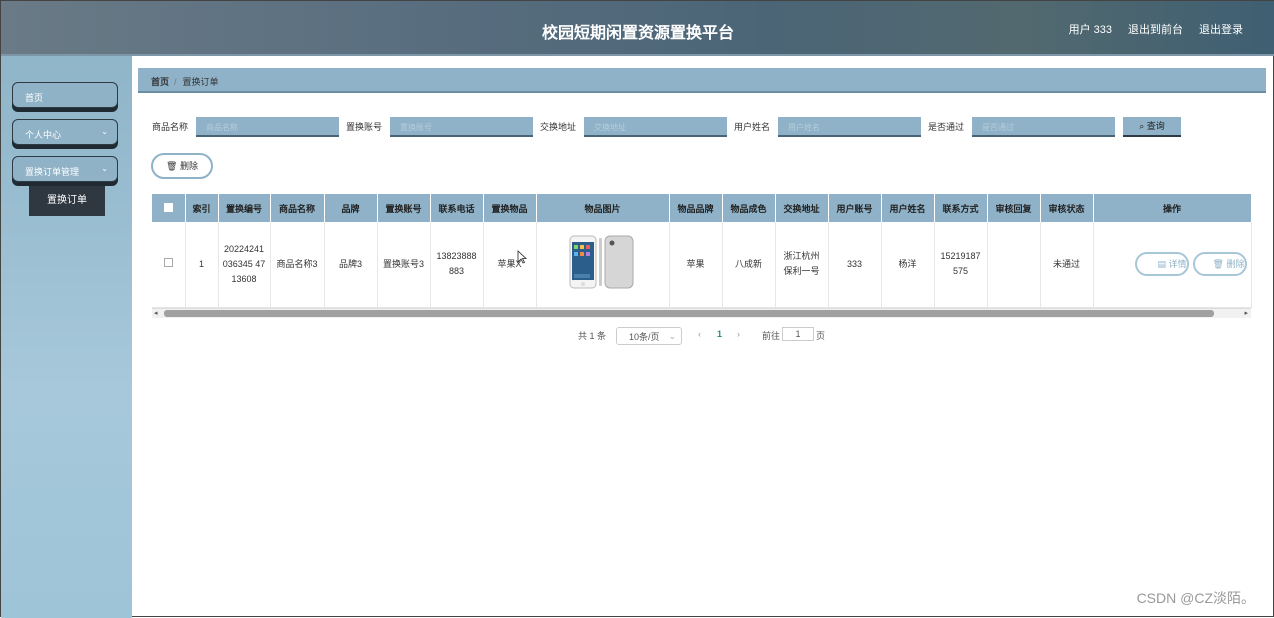 The height and width of the screenshot is (618, 1274). I want to click on cell-item-image, so click(603, 265).